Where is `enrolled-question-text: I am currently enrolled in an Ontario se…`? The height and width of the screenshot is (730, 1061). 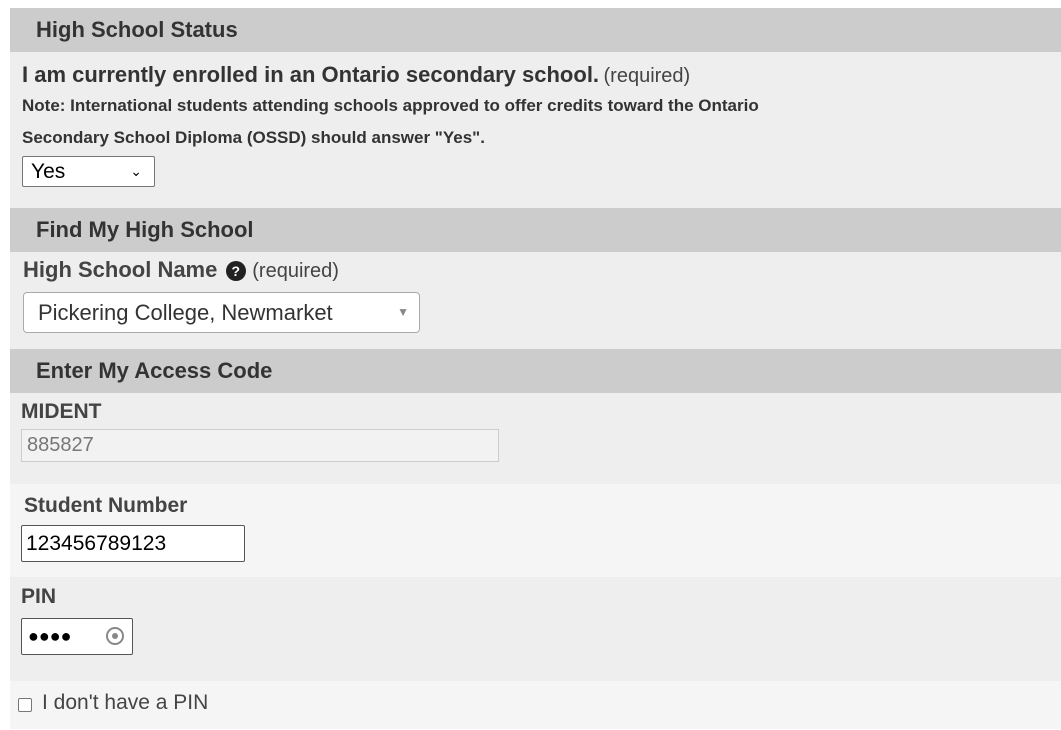
enrolled-question-text: I am currently enrolled in an Ontario se… is located at coordinates (311, 74).